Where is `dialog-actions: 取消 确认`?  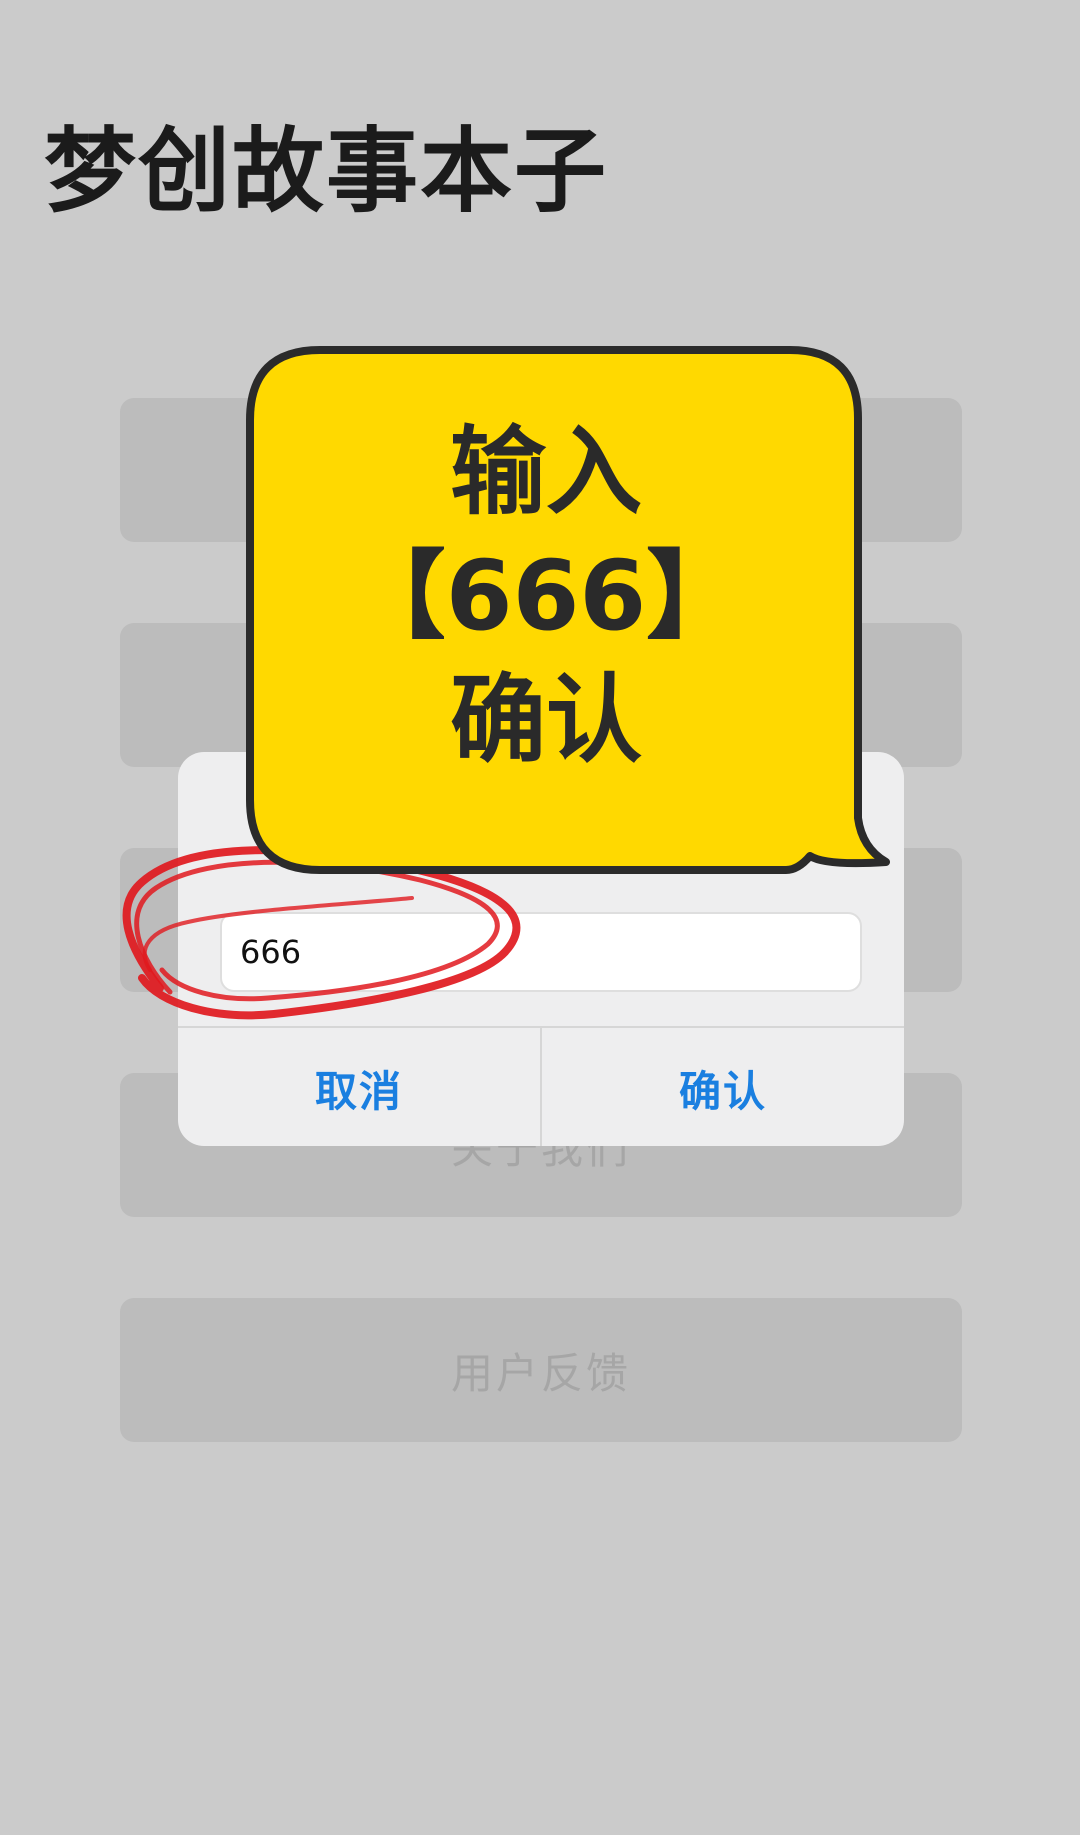 dialog-actions: 取消 确认 is located at coordinates (541, 1086).